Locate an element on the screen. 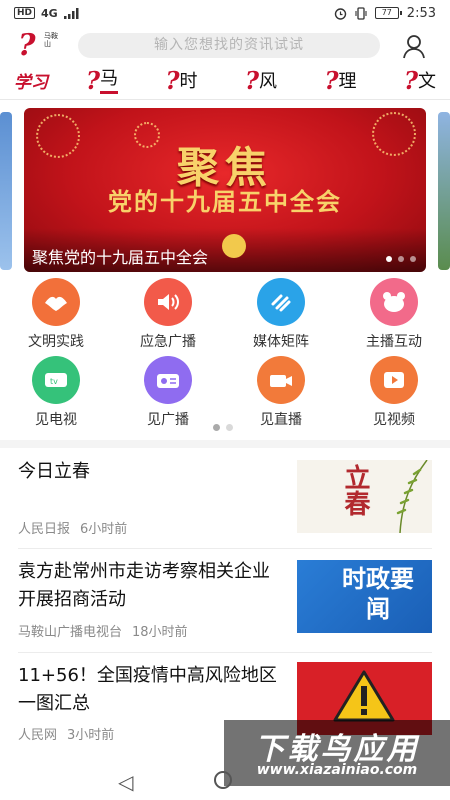 The image size is (450, 800). status-bar: HD 4G 77 2:53 is located at coordinates (225, 13).